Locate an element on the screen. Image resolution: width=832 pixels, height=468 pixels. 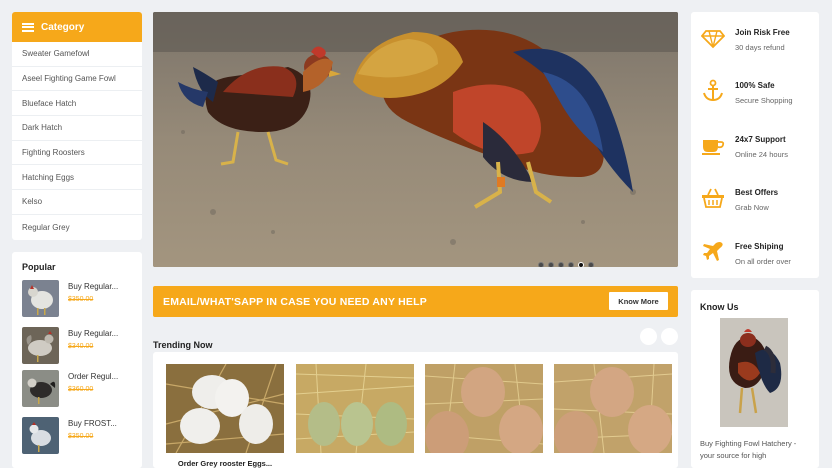
popular-item-price: $340.00 is located at coordinates (81, 346).